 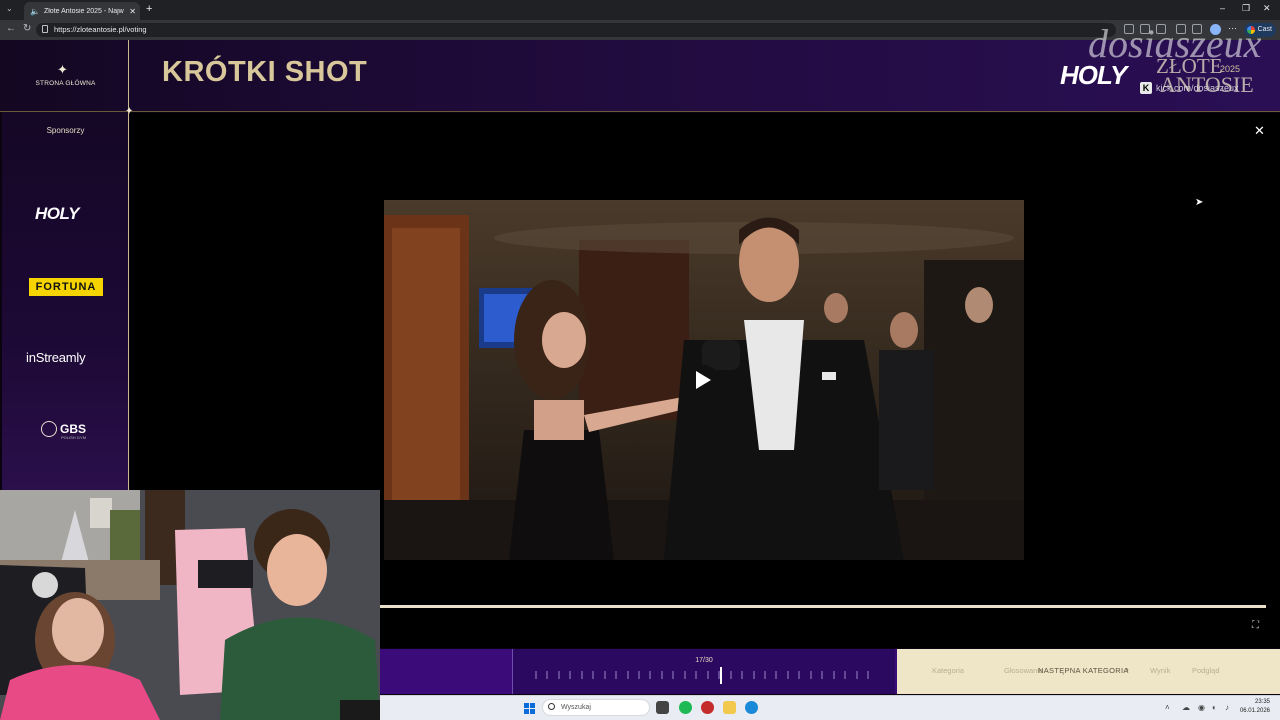 I want to click on reload-button: ↻, so click(x=27, y=28).